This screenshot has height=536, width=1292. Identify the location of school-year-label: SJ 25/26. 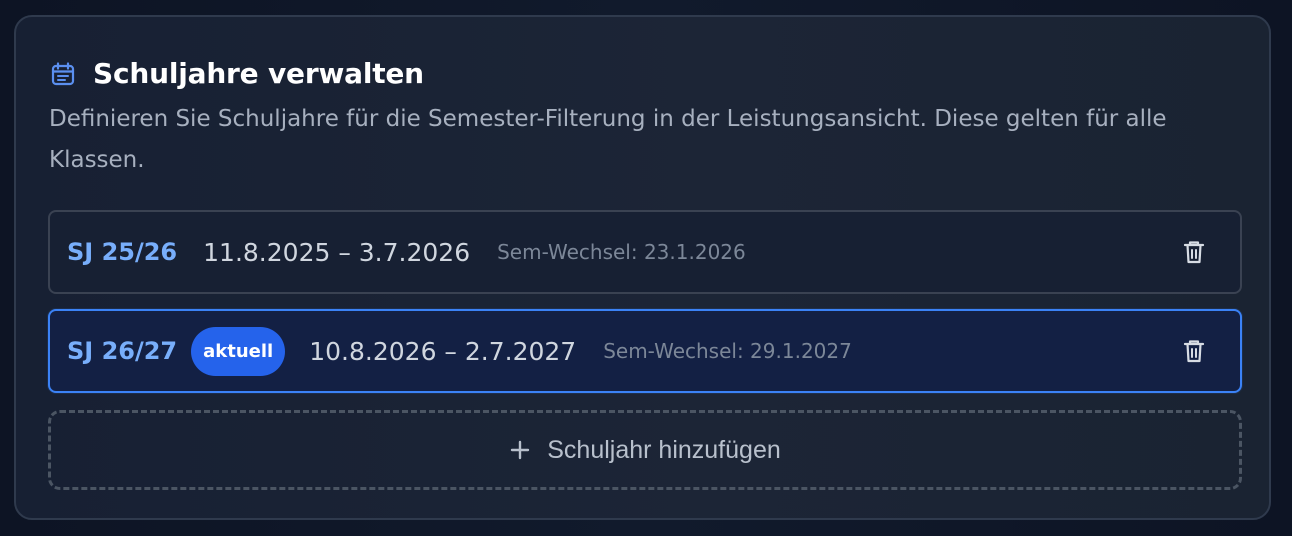
(122, 252).